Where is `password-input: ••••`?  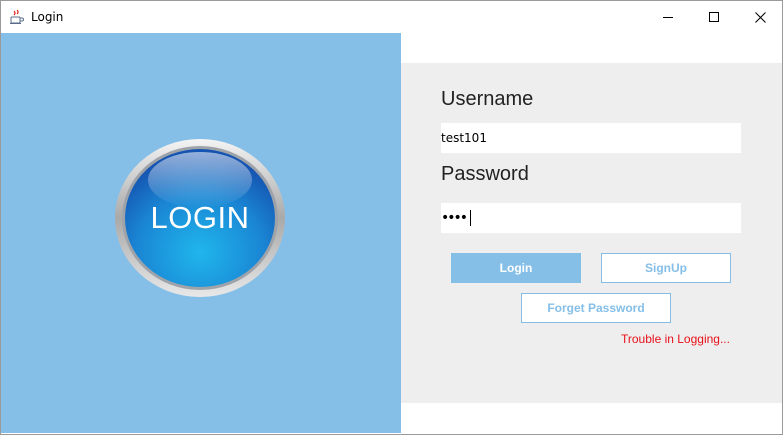 password-input: •••• is located at coordinates (591, 218).